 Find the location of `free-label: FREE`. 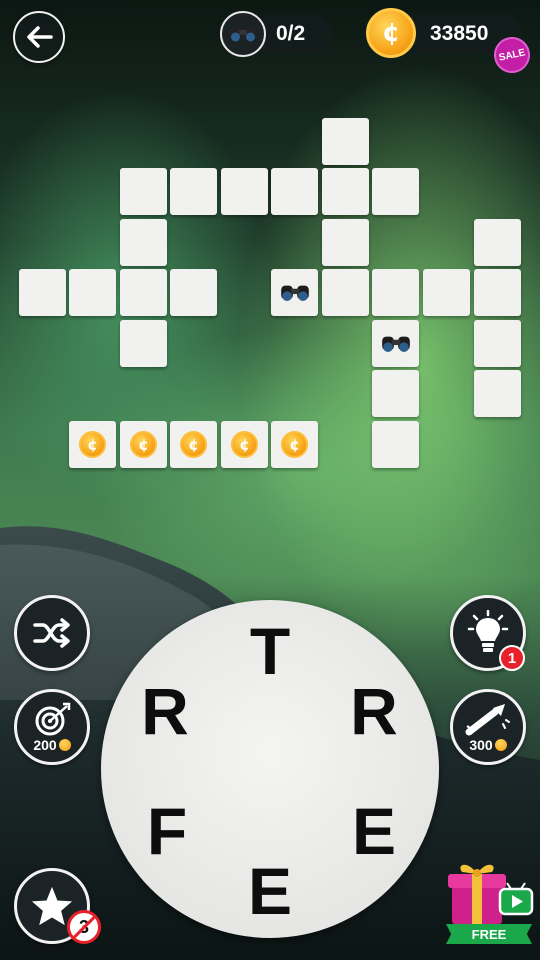

free-label: FREE is located at coordinates (489, 934).